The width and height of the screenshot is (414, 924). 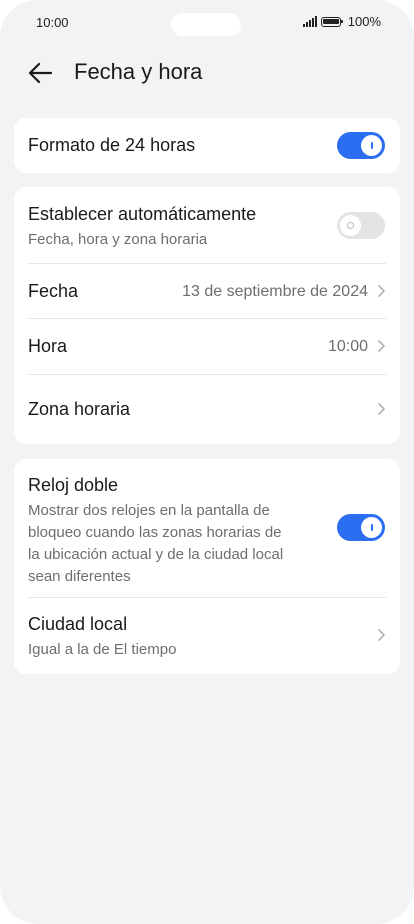 I want to click on format24-toggle, so click(x=361, y=145).